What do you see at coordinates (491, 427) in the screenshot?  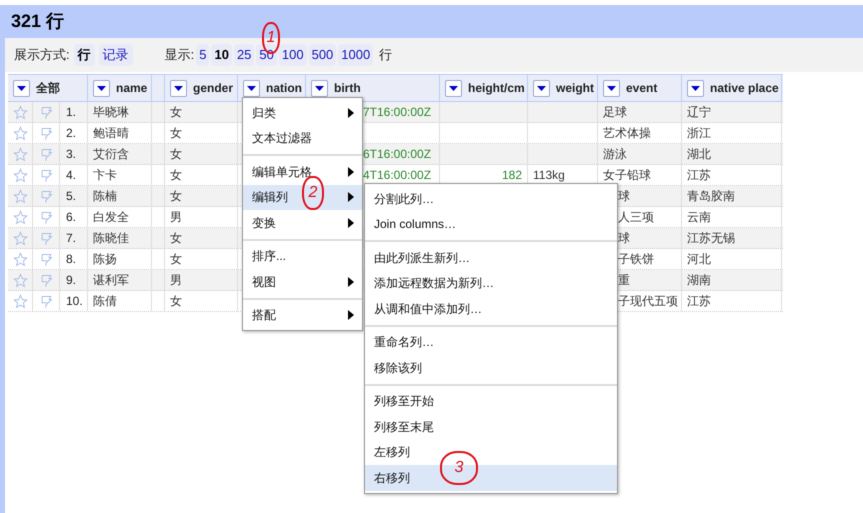 I see `menu-item: 列移至末尾` at bounding box center [491, 427].